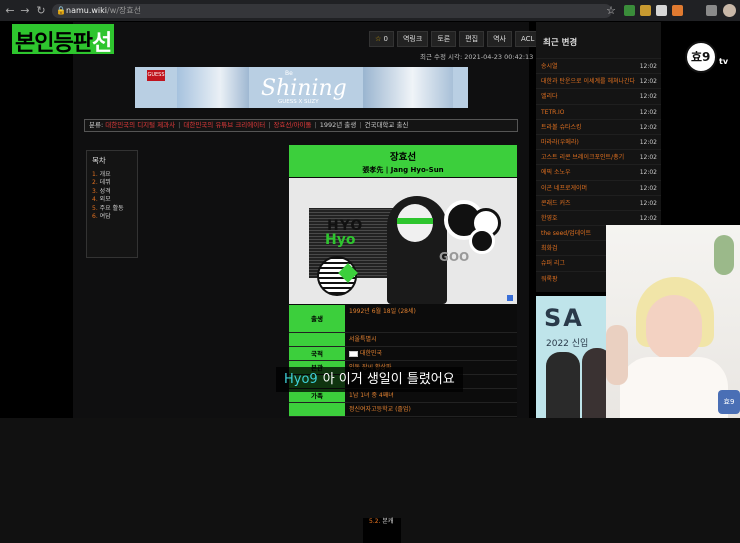  What do you see at coordinates (224, 125) in the screenshot?
I see `category-link: 대한민국의 유튜브 크리에이터` at bounding box center [224, 125].